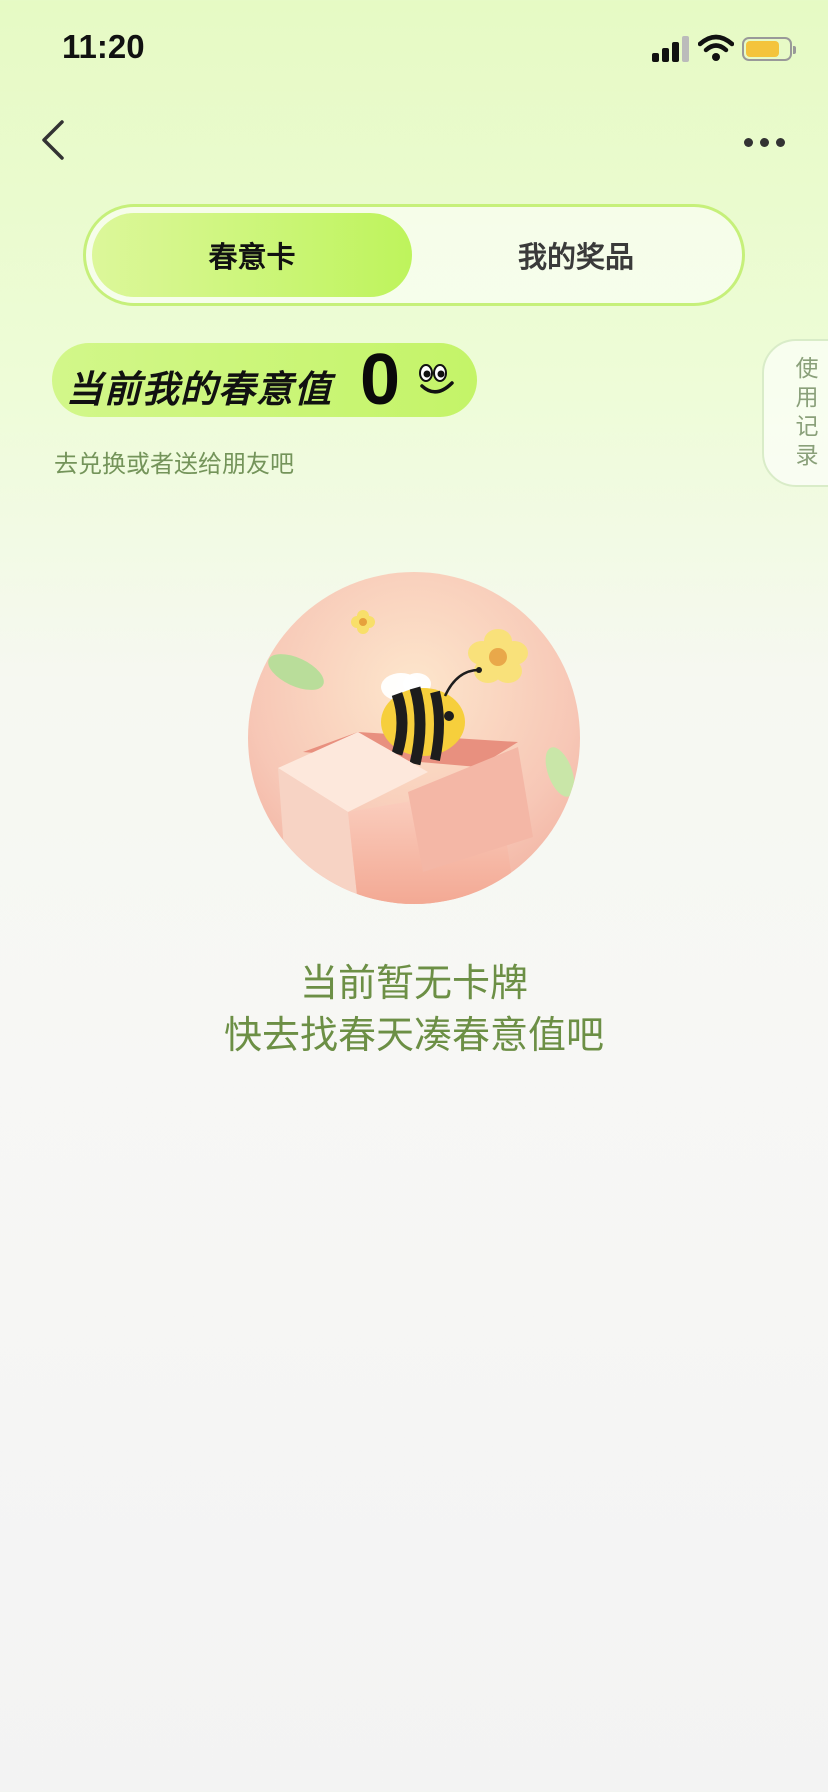 This screenshot has height=1792, width=828. Describe the element at coordinates (762, 49) in the screenshot. I see `battery-level` at that location.